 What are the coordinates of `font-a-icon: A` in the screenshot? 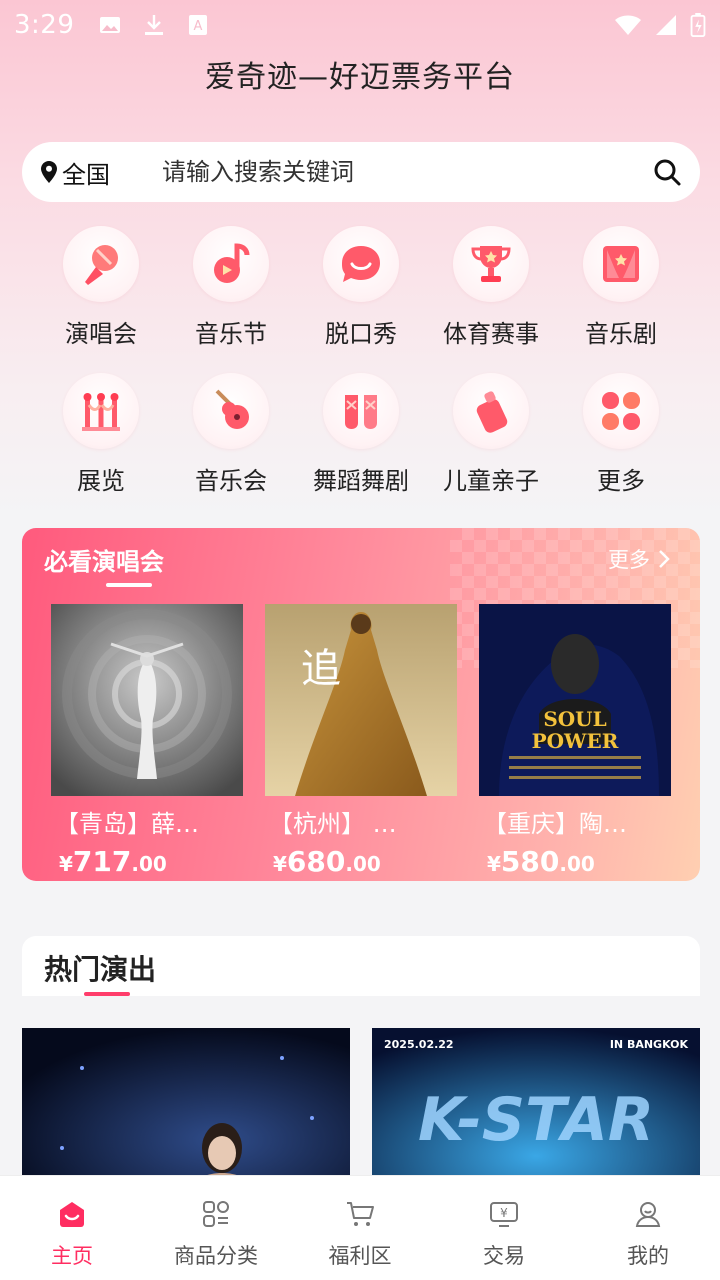 It's located at (198, 25).